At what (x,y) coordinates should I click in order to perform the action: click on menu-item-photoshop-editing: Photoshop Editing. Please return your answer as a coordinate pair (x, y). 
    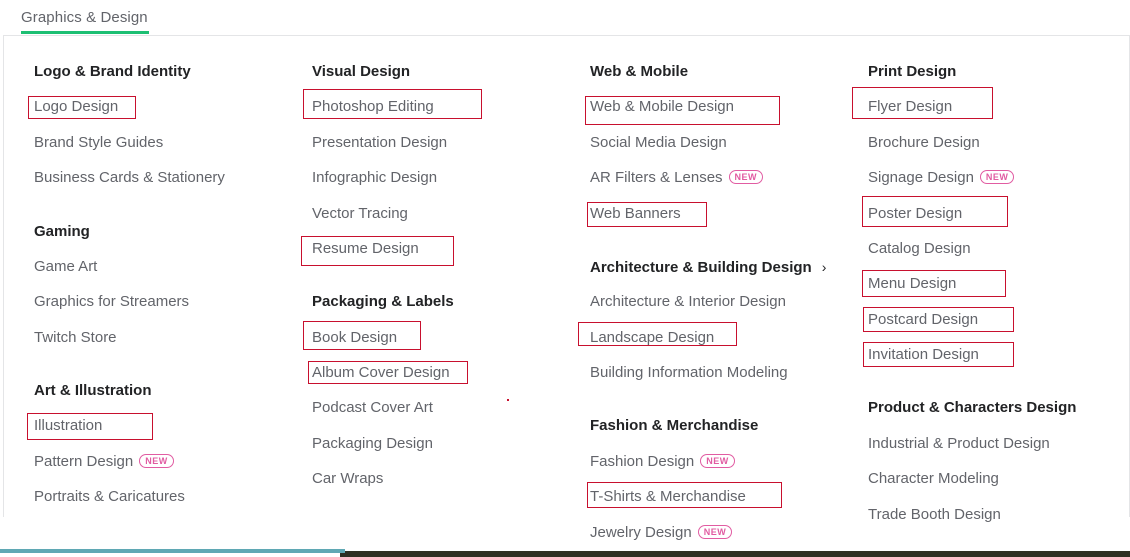
    Looking at the image, I should click on (373, 107).